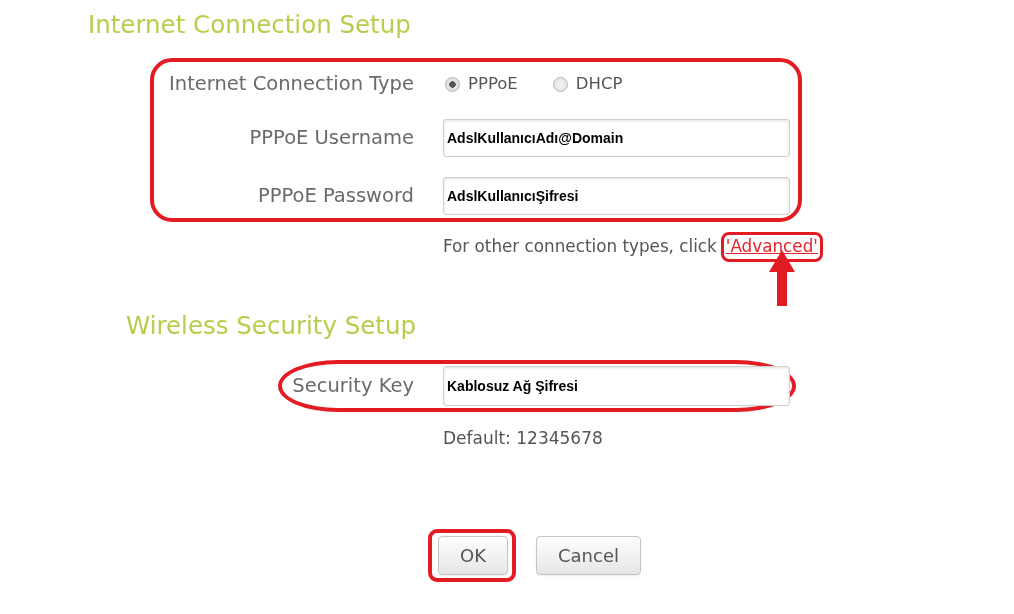 The width and height of the screenshot is (1014, 614). I want to click on field-label: PPPoE Password, so click(335, 196).